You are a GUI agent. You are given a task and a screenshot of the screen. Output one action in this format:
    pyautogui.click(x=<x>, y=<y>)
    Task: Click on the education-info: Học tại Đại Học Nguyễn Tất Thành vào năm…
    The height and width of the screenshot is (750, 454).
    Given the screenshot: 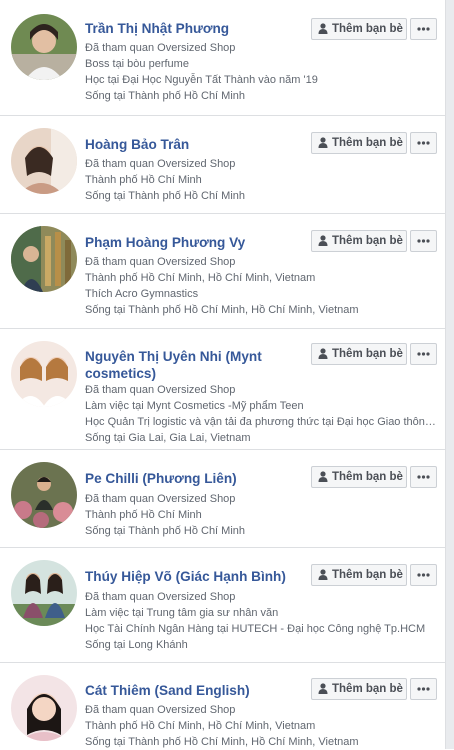 What is the action you would take?
    pyautogui.click(x=201, y=80)
    